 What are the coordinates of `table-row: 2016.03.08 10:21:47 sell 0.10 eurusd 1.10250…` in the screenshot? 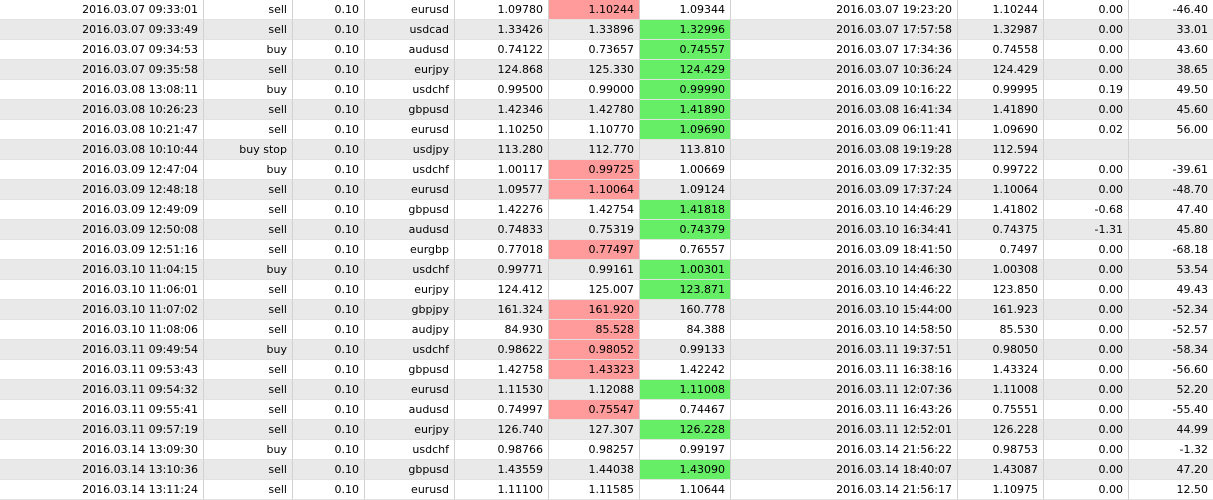 It's located at (606, 130).